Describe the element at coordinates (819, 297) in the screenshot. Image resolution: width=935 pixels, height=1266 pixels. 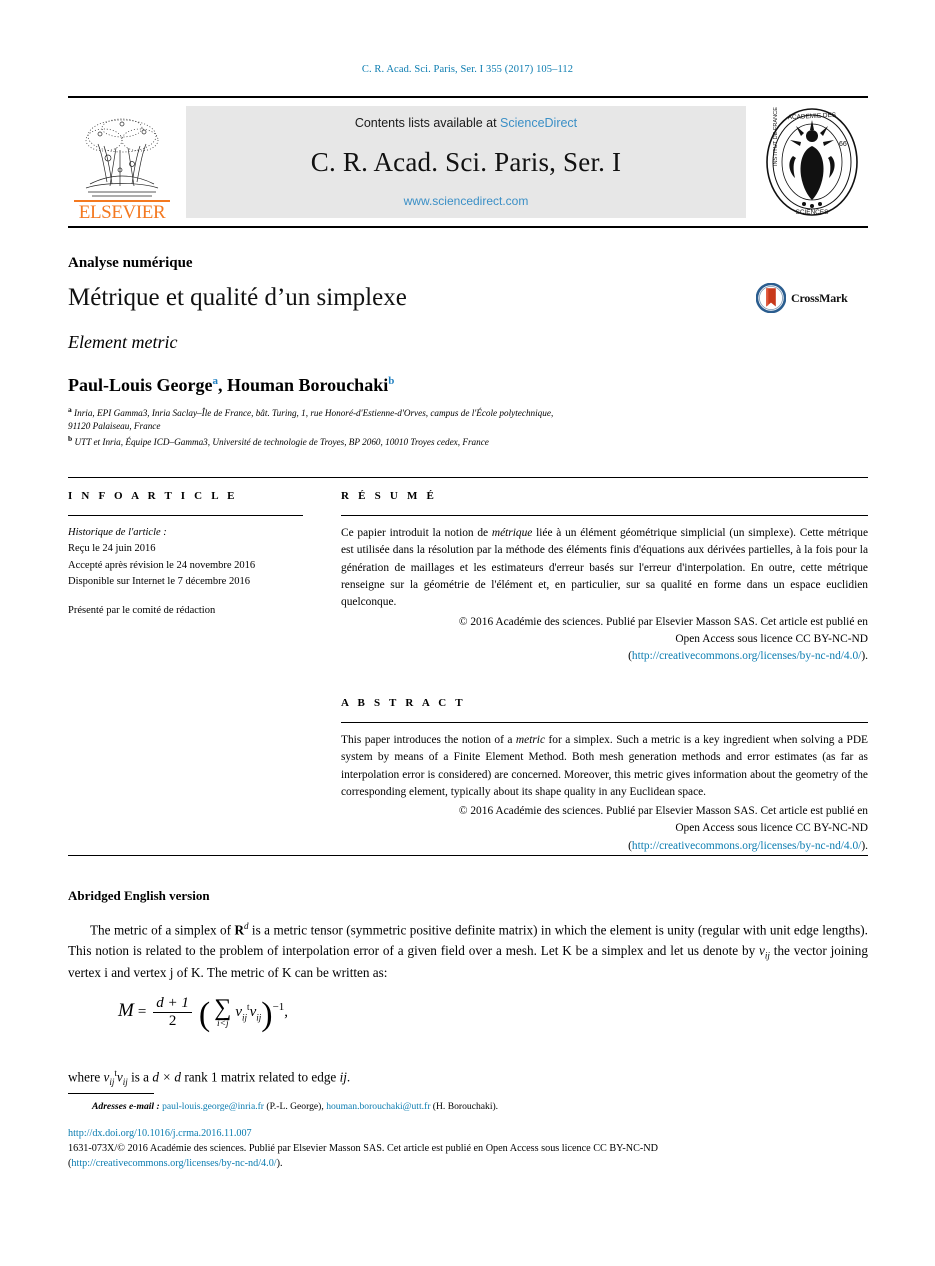
I see `crossmark-label: CrossMark` at that location.